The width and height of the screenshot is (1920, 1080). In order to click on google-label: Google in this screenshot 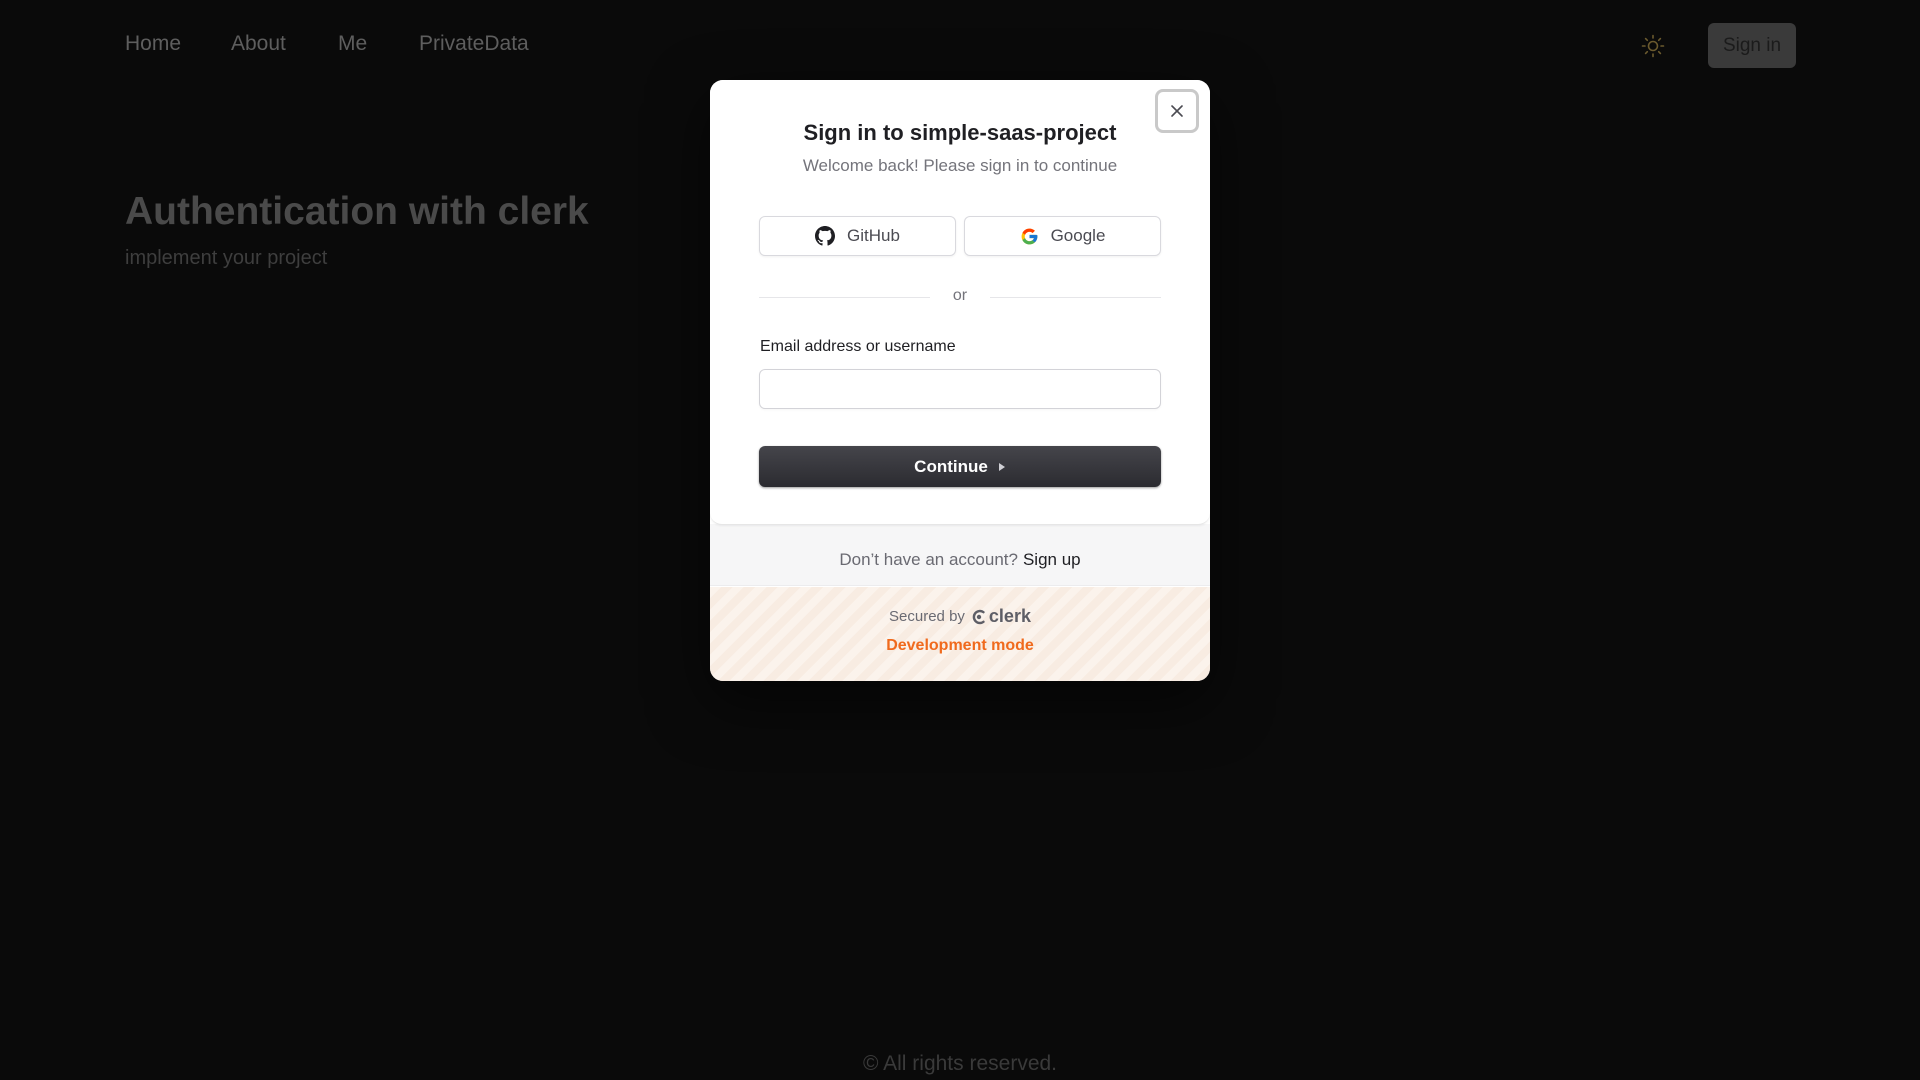, I will do `click(1078, 235)`.